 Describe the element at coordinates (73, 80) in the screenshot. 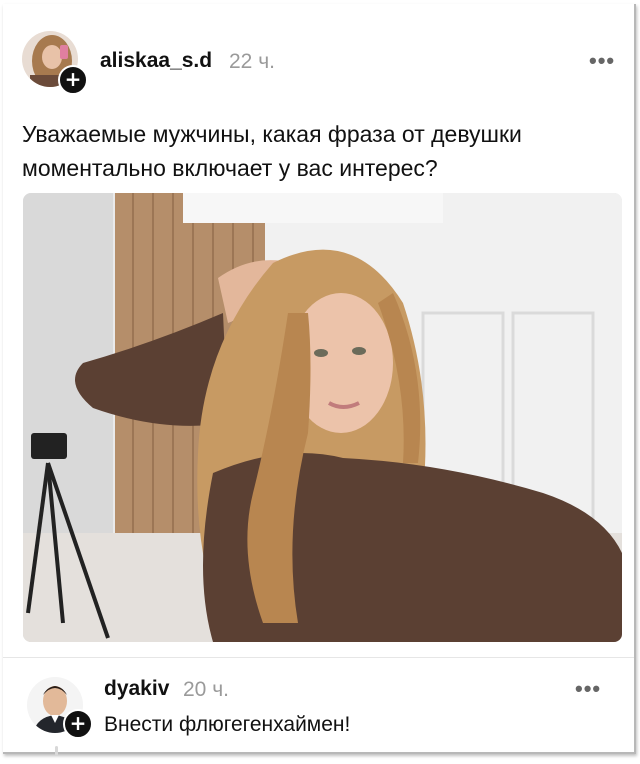

I see `follow-plus-icon: +` at that location.